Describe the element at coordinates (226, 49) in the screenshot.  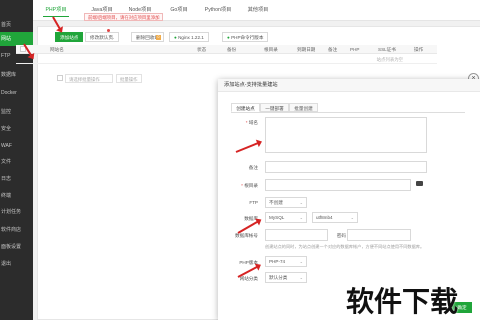
I see `table-header: 网站名 状态 备份 根目录 到期日期 备注 PHP SSL证书 操作` at that location.